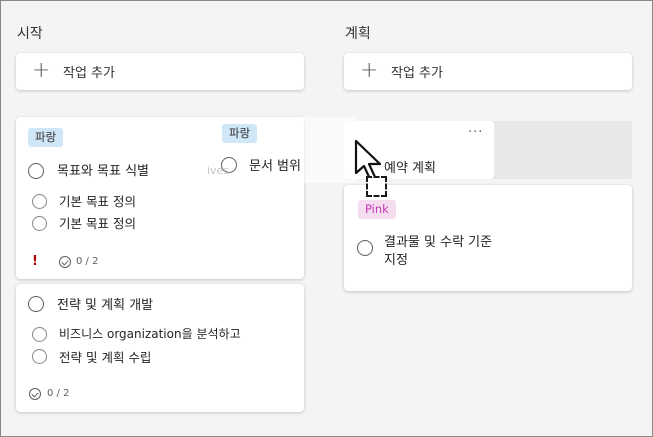  Describe the element at coordinates (396, 258) in the screenshot. I see `task-title-line2: 지정` at that location.